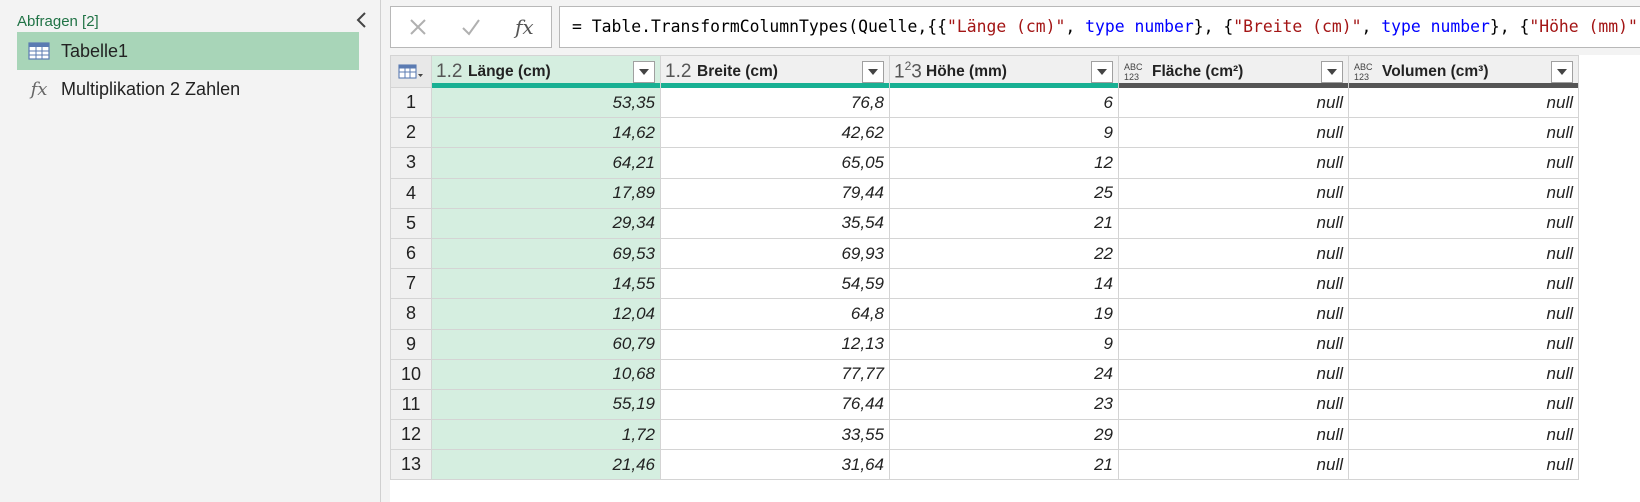 This screenshot has width=1640, height=502. I want to click on row-number: 5, so click(411, 223).